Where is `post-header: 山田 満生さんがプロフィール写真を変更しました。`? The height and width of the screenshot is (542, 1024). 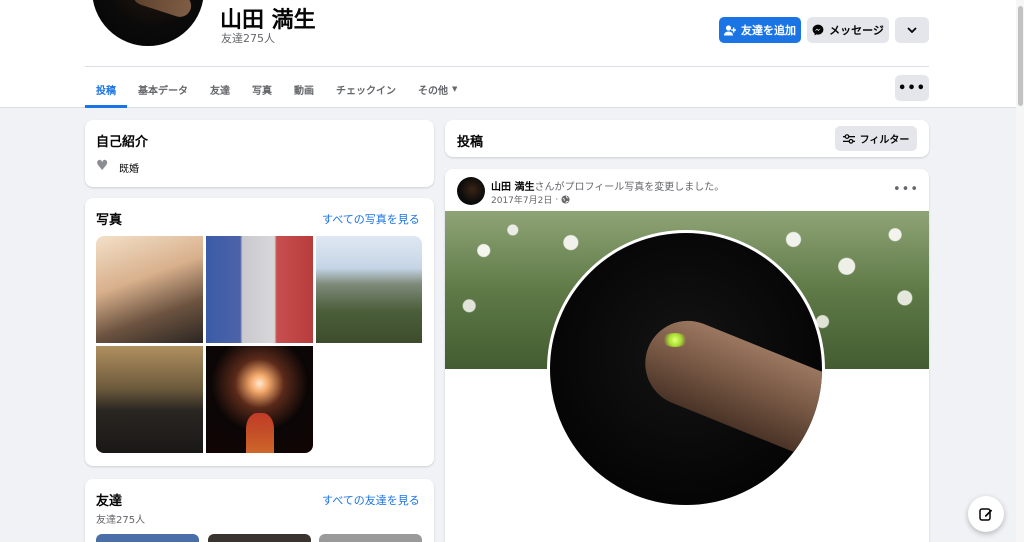 post-header: 山田 満生さんがプロフィール写真を変更しました。 is located at coordinates (607, 185).